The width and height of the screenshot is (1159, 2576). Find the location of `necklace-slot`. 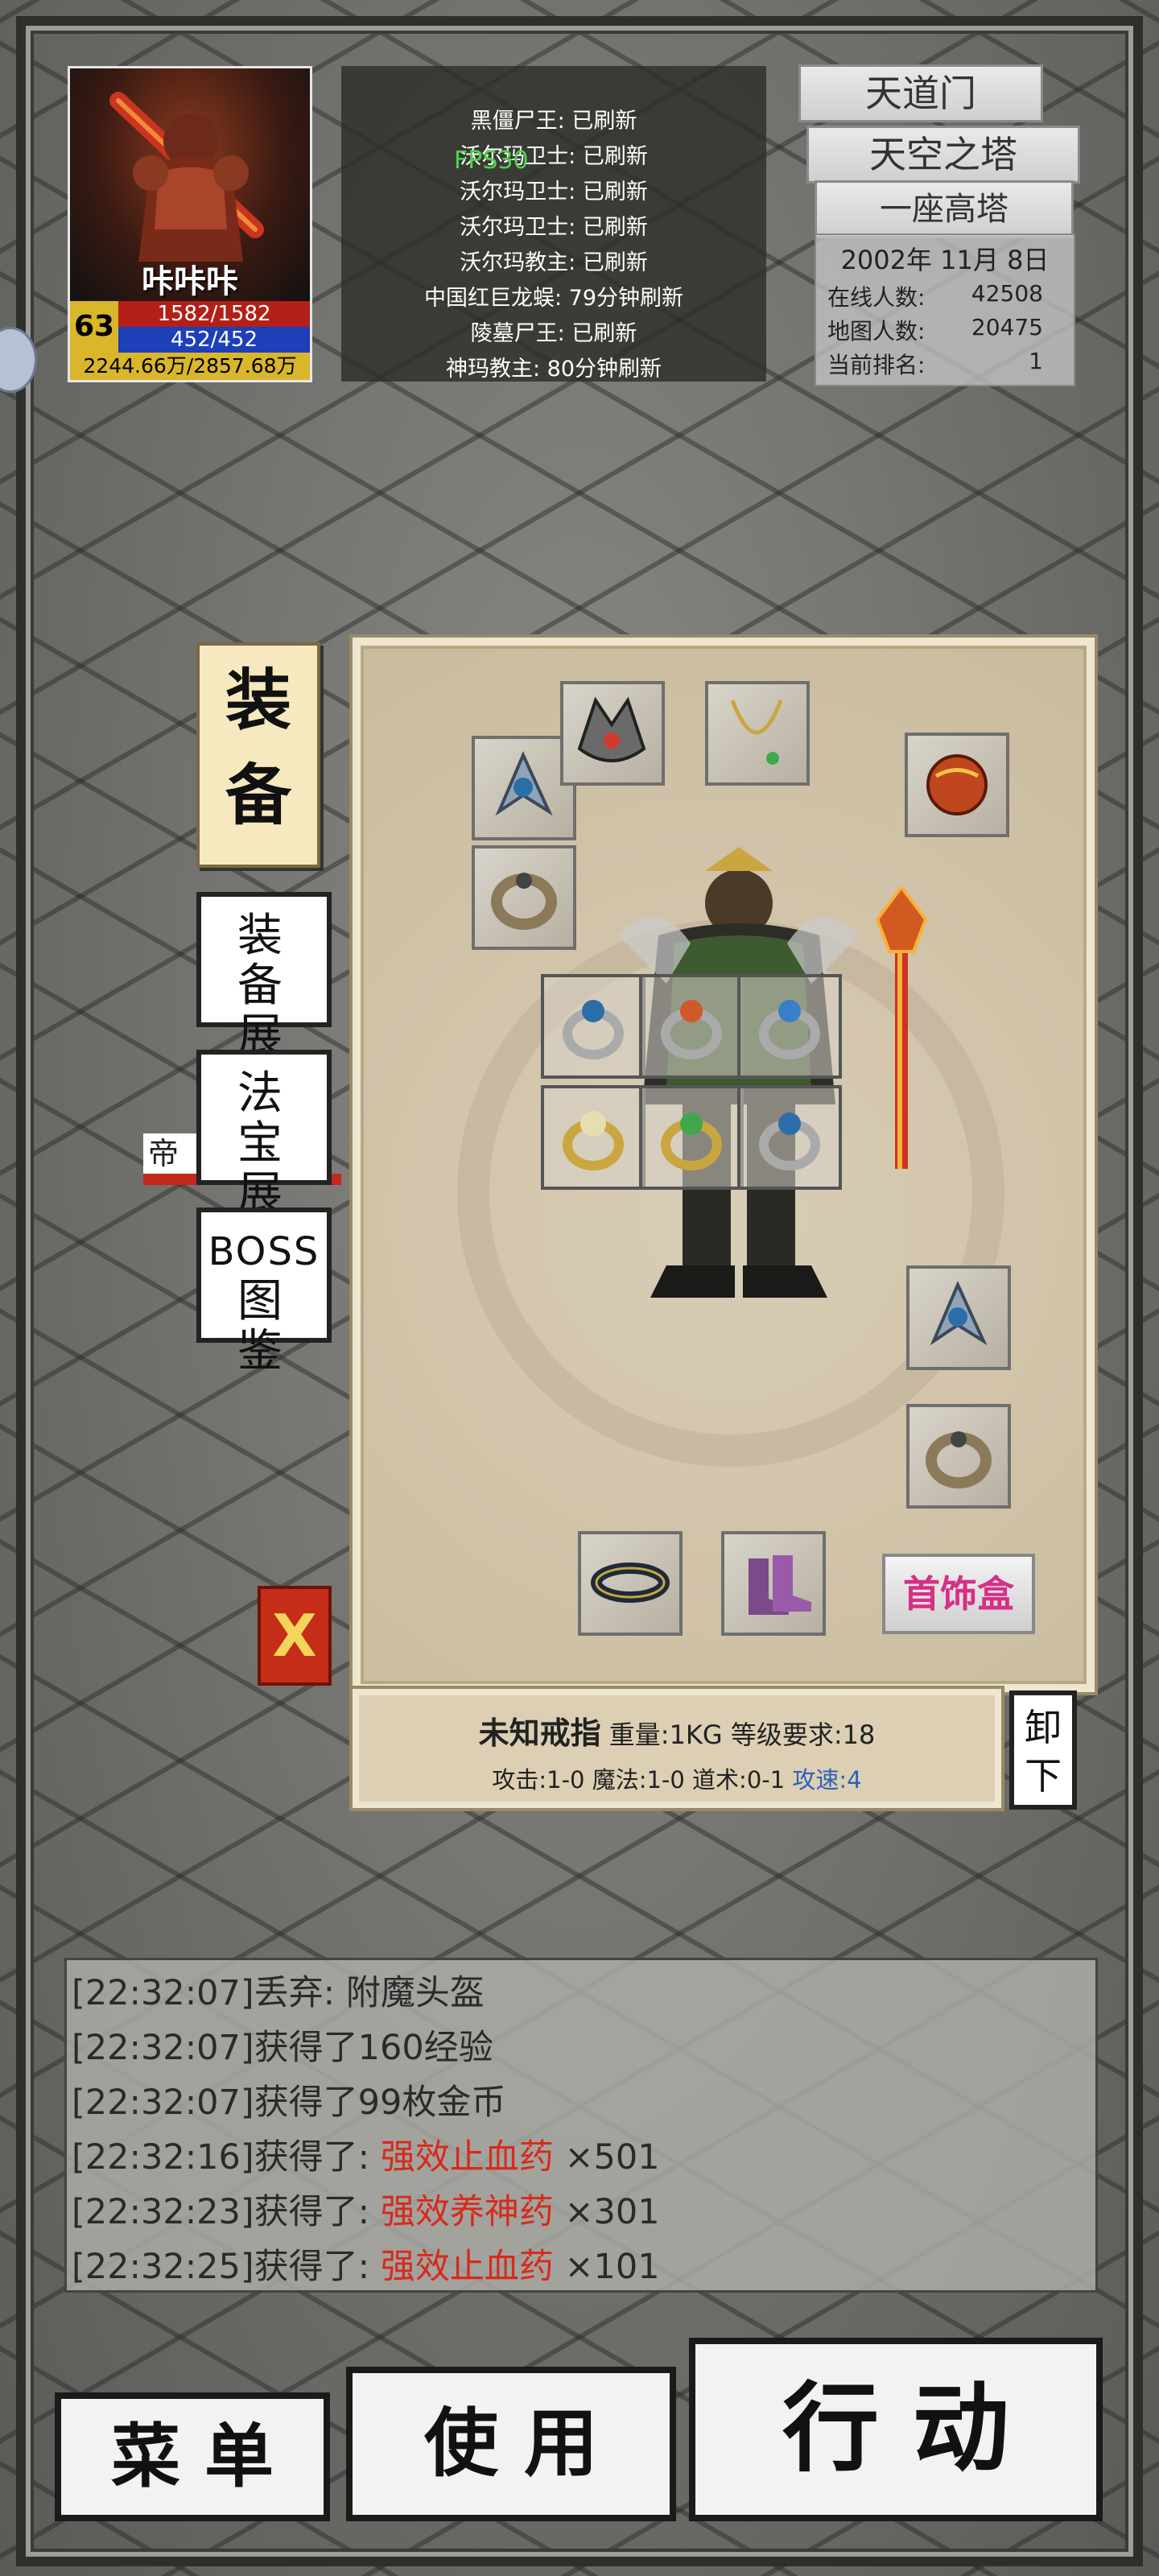

necklace-slot is located at coordinates (757, 733).